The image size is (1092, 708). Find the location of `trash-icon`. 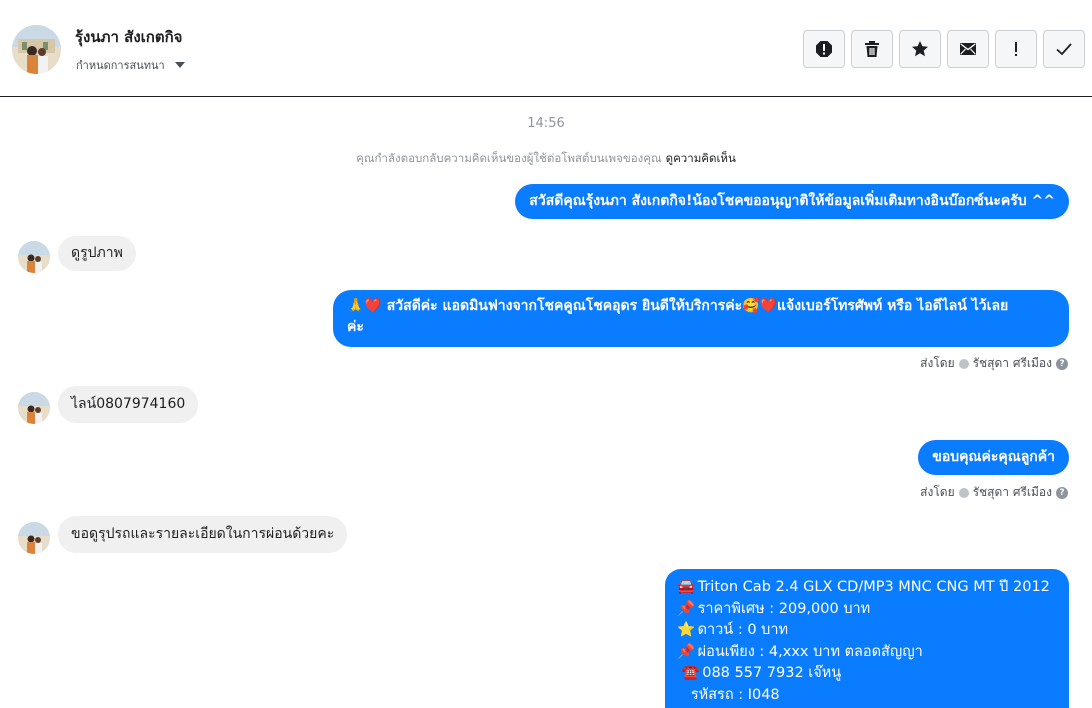

trash-icon is located at coordinates (872, 49).